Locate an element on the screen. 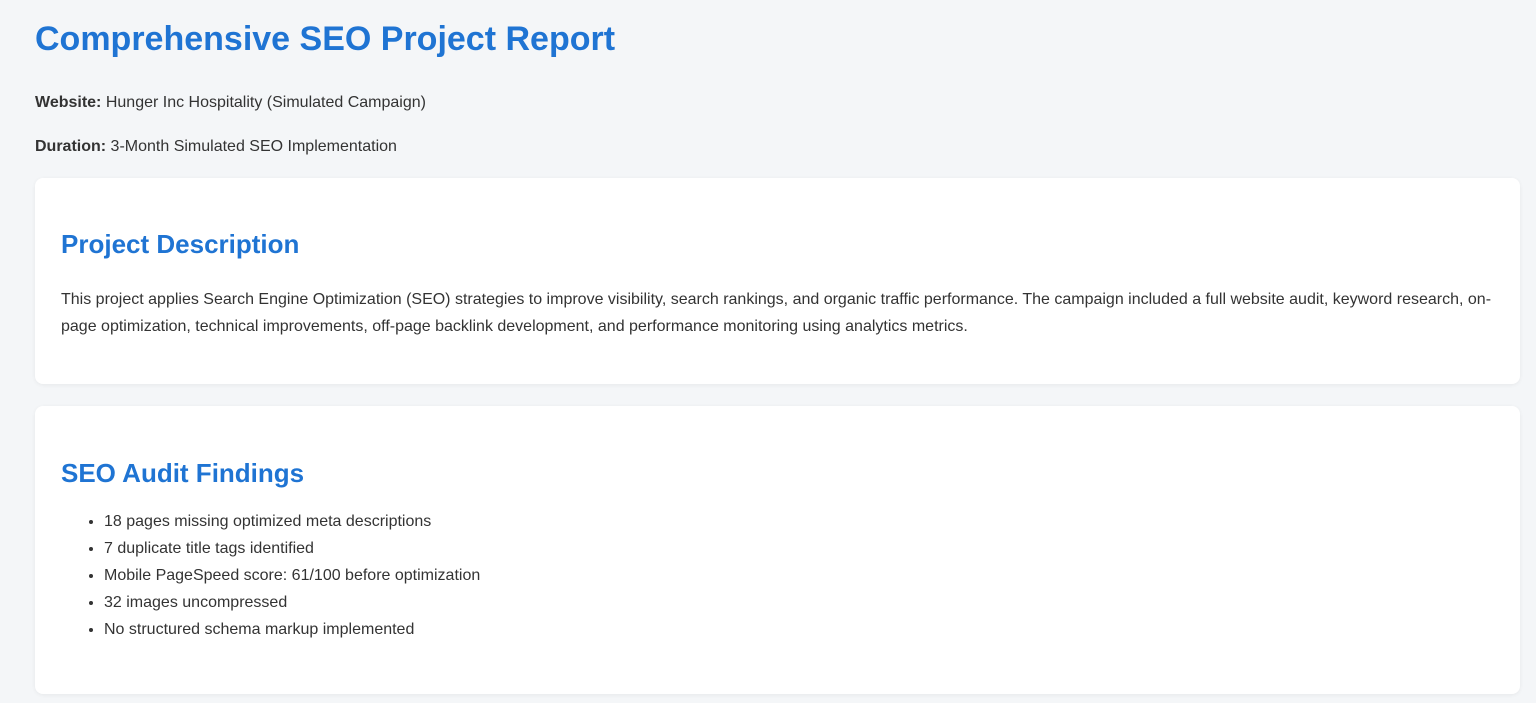 This screenshot has width=1536, height=703. audit-finding-item: 7 duplicate title tags identified is located at coordinates (799, 548).